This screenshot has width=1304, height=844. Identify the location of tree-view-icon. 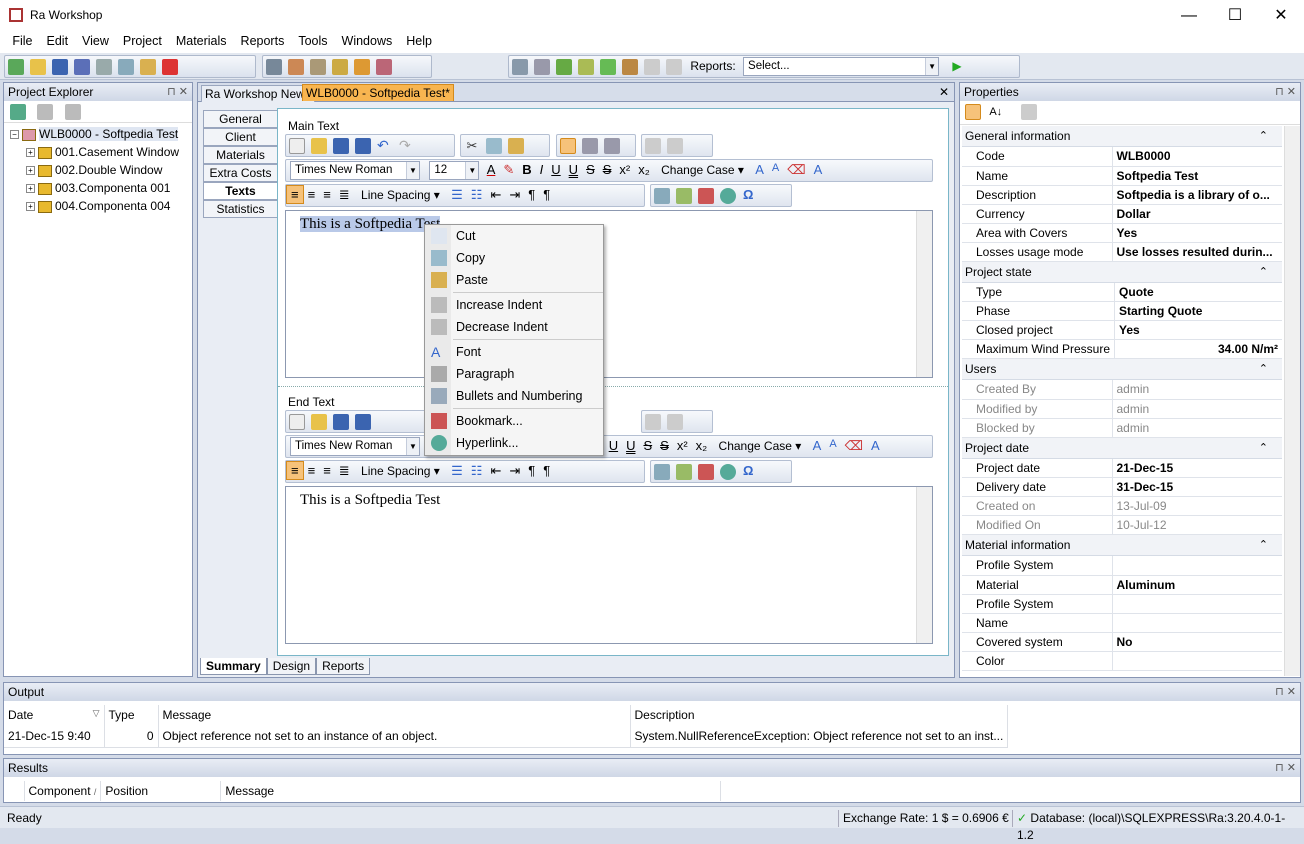
(72, 112).